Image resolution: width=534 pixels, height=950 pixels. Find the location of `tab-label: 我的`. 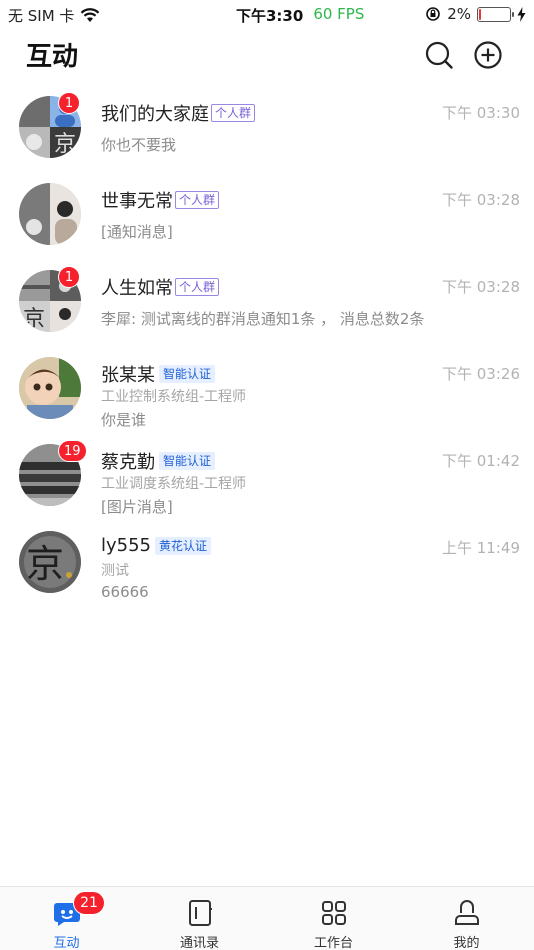

tab-label: 我的 is located at coordinates (466, 943).